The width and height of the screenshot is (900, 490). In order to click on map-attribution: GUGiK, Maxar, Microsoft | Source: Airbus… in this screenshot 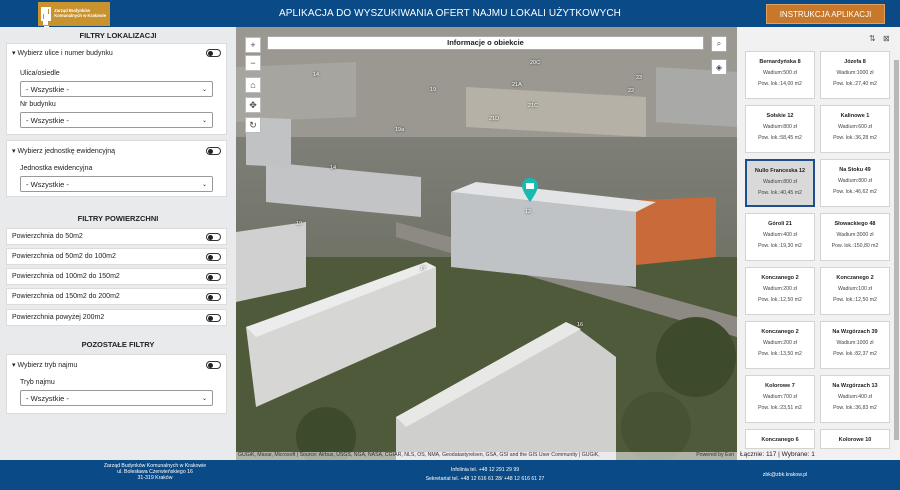, I will do `click(486, 456)`.